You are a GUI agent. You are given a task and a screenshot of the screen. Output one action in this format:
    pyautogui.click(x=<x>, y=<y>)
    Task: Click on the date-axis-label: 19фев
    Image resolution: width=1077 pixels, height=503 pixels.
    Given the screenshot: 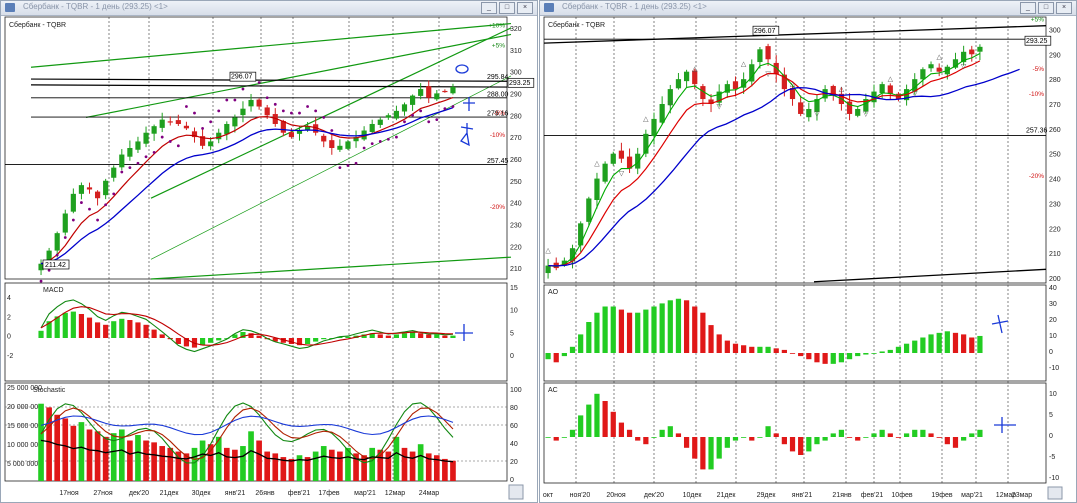 What is the action you would take?
    pyautogui.click(x=941, y=495)
    